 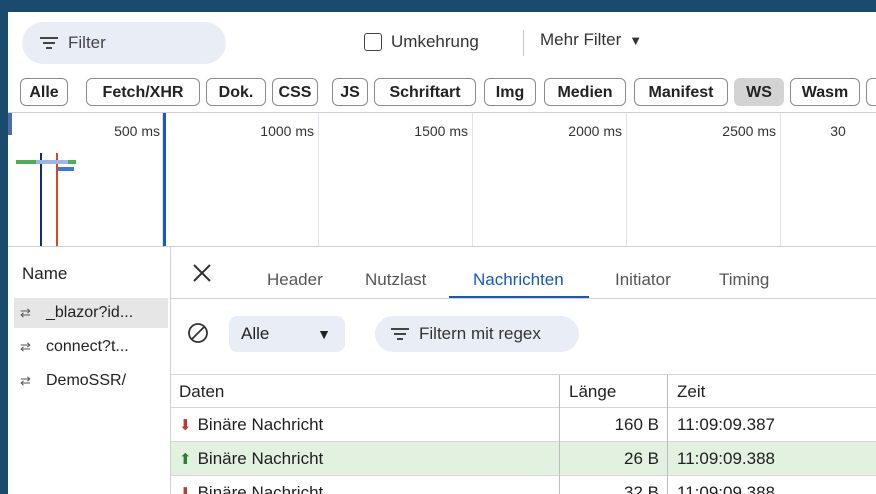 What do you see at coordinates (124, 43) in the screenshot?
I see `filter-input: Filter` at bounding box center [124, 43].